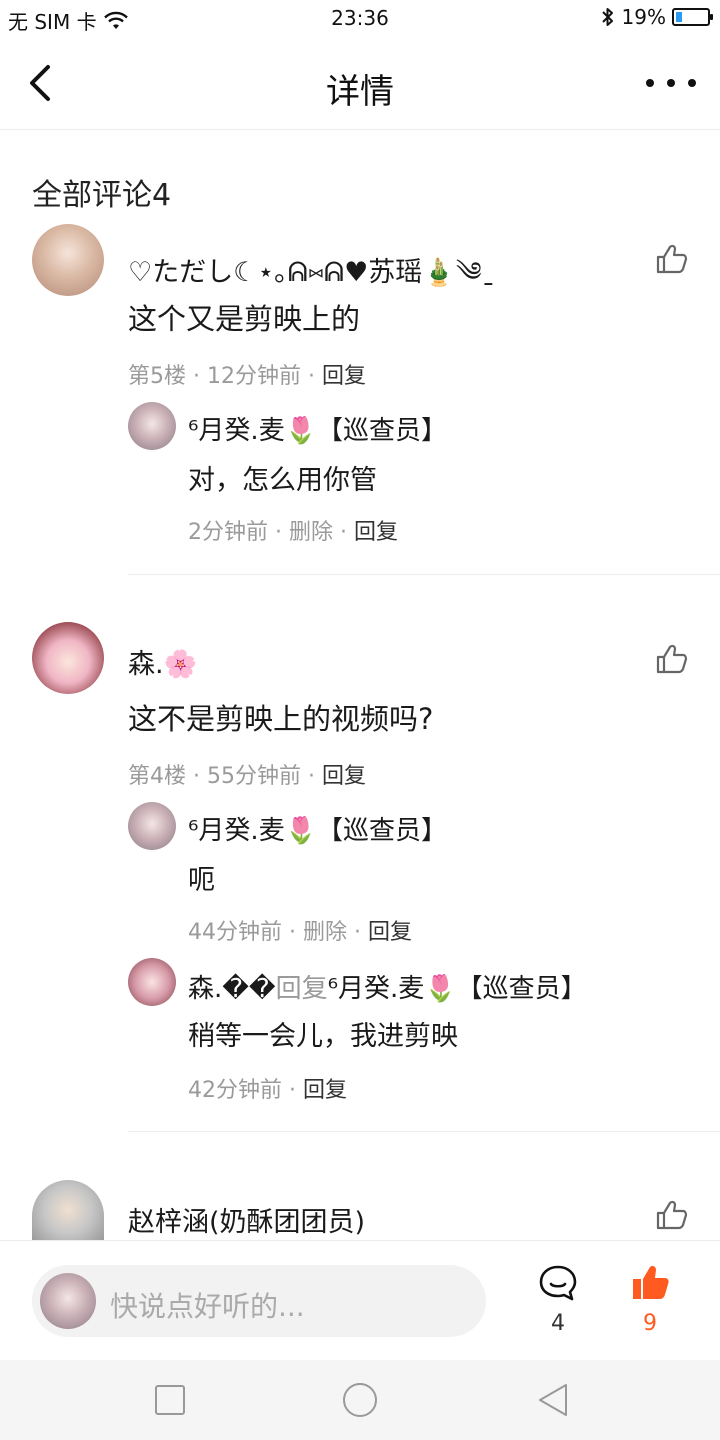 The image size is (720, 1440). I want to click on comment-text: 这个又是剪映上的, so click(244, 319).